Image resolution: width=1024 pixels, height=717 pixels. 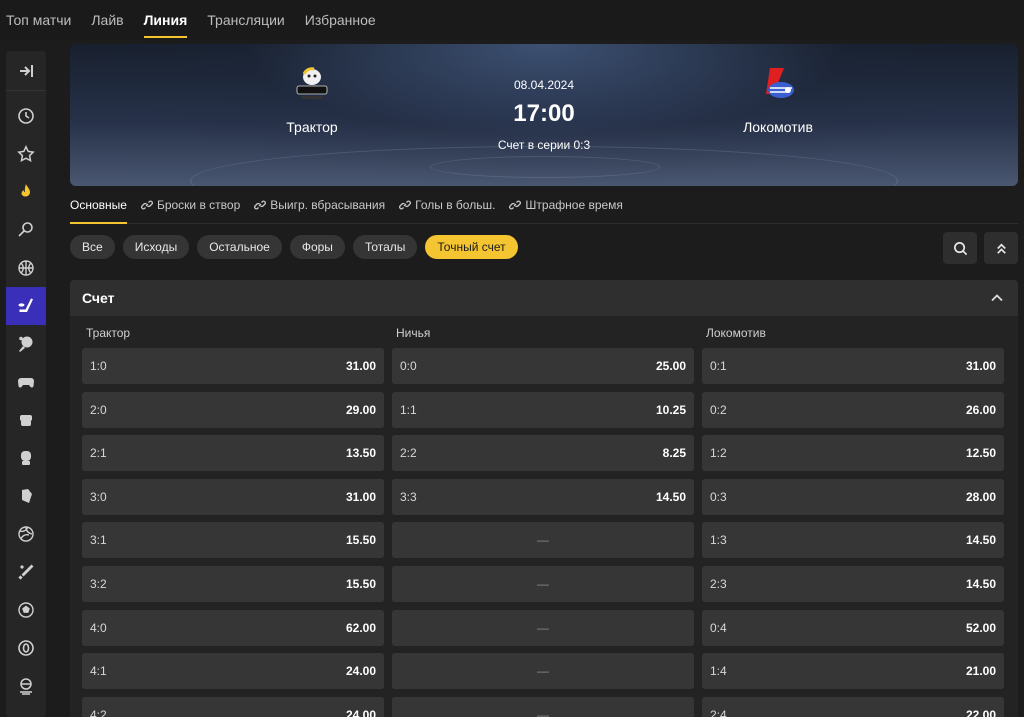 What do you see at coordinates (233, 583) in the screenshot?
I see `odd-cell: 3:2 15.50` at bounding box center [233, 583].